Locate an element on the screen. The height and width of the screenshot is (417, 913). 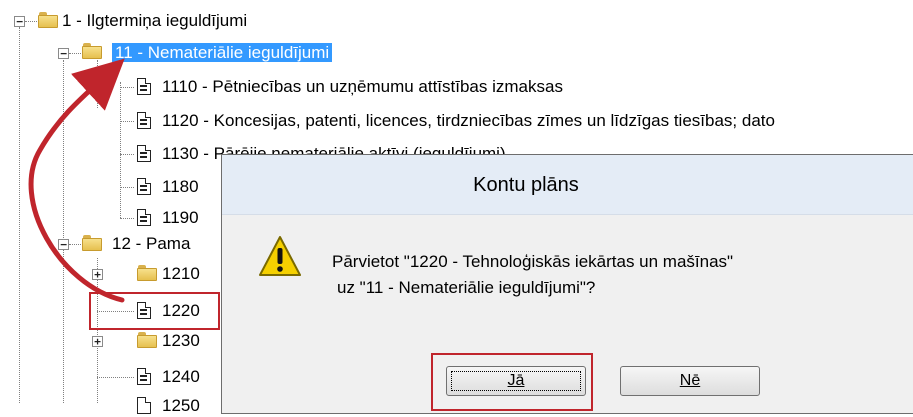
selected-node-label: 11 - Nemateriālie ieguldījumi is located at coordinates (222, 52).